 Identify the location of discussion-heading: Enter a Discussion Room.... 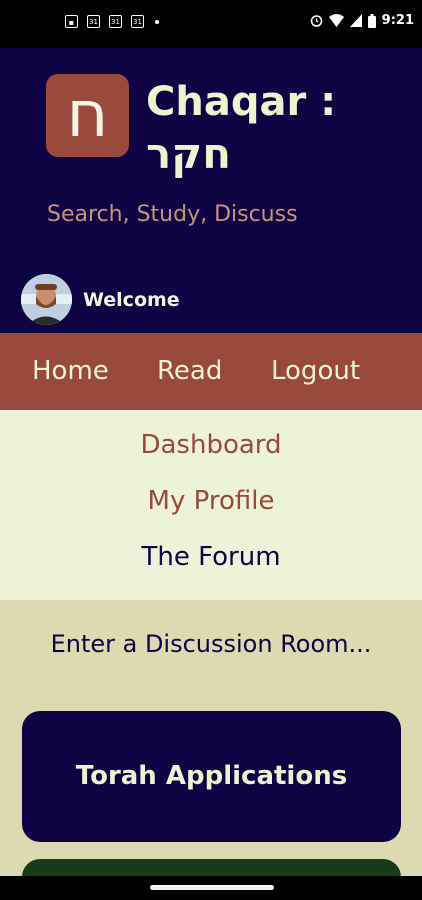
(211, 644).